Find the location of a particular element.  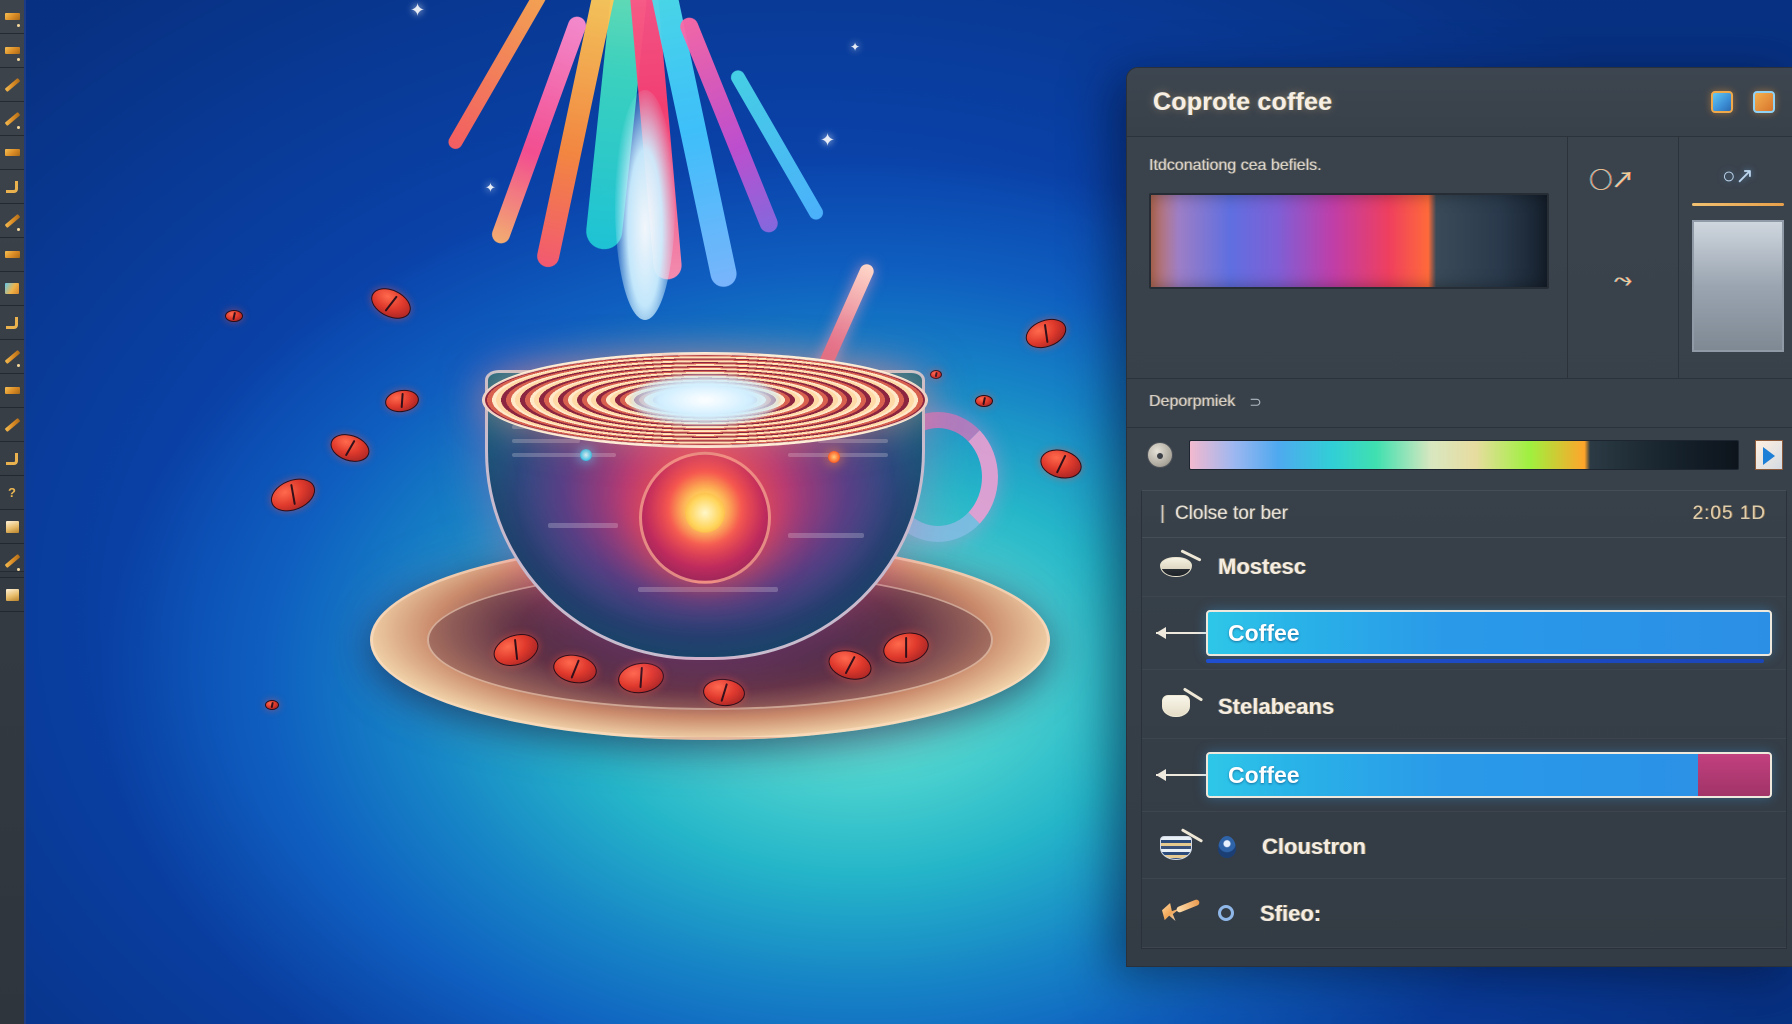

spectrum-row is located at coordinates (1459, 456).